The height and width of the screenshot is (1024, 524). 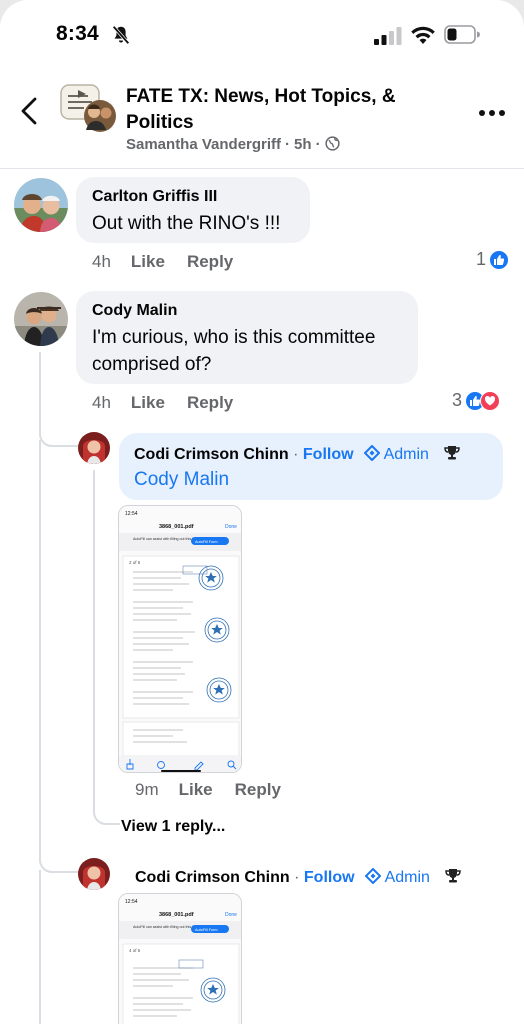 What do you see at coordinates (134, 311) in the screenshot?
I see `comment-author: Cody Malin` at bounding box center [134, 311].